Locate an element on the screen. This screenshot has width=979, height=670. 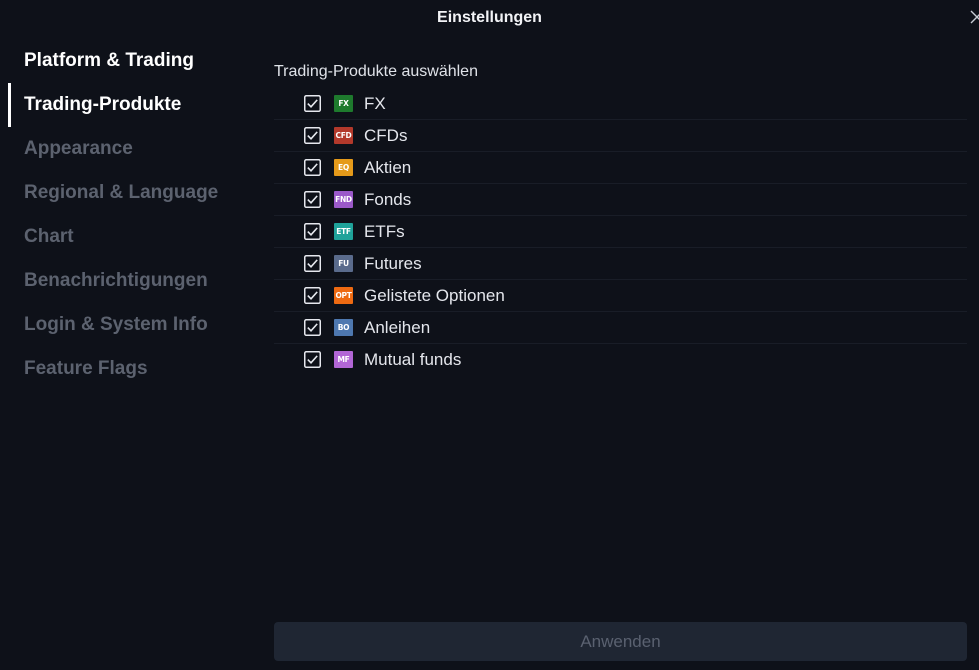
product-row-fonds: FND Fonds is located at coordinates (620, 200).